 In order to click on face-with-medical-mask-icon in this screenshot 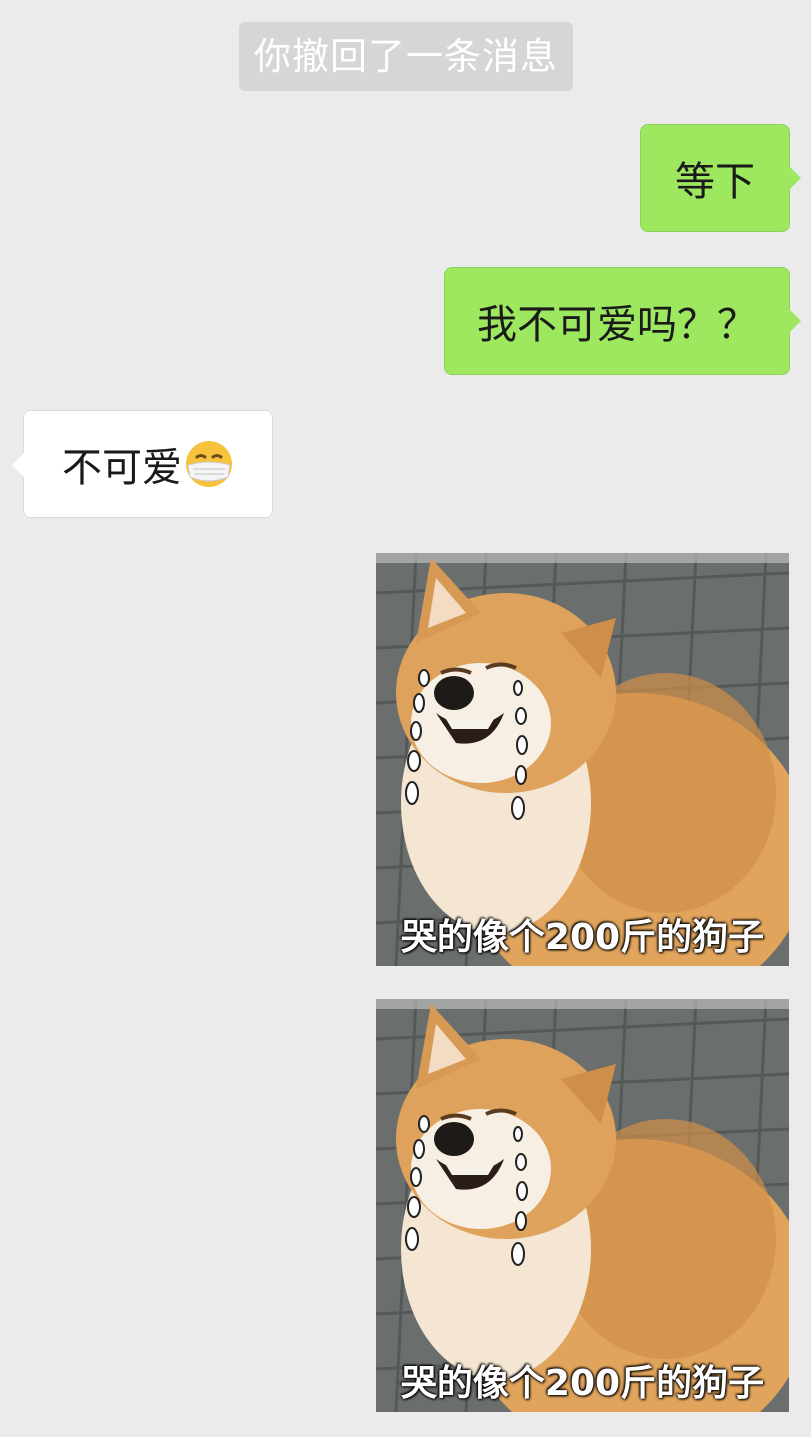, I will do `click(209, 464)`.